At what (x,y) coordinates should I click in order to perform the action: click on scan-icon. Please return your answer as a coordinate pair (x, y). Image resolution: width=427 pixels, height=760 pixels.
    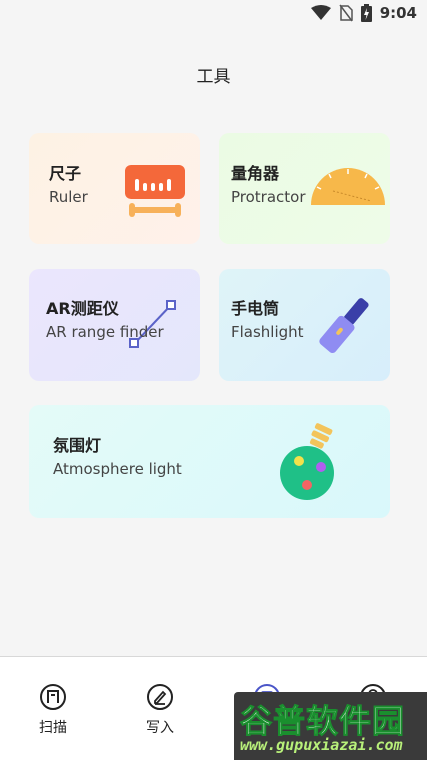
    Looking at the image, I should click on (53, 697).